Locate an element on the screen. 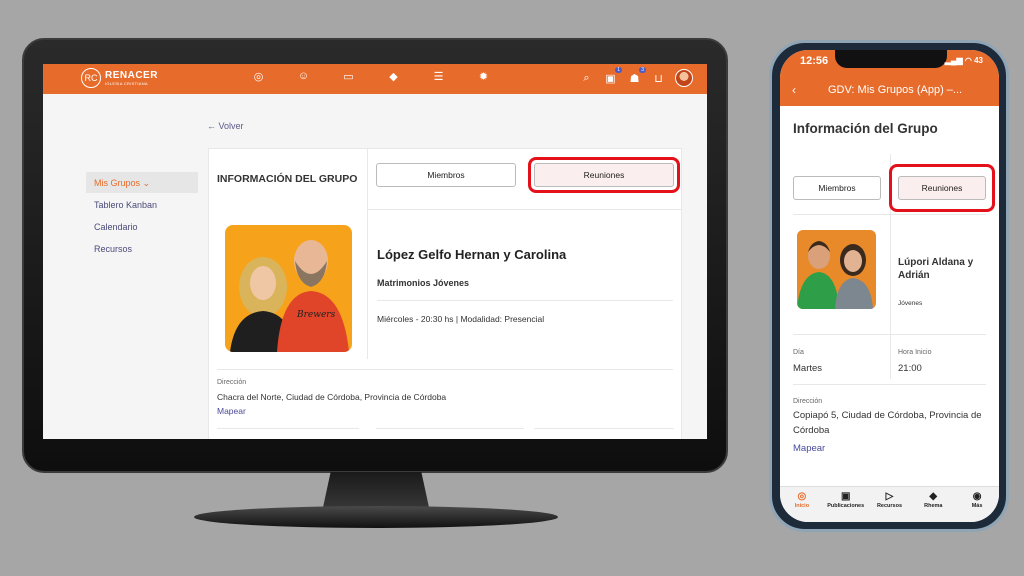  tab-inicio: ◎ Inicio is located at coordinates (802, 506).